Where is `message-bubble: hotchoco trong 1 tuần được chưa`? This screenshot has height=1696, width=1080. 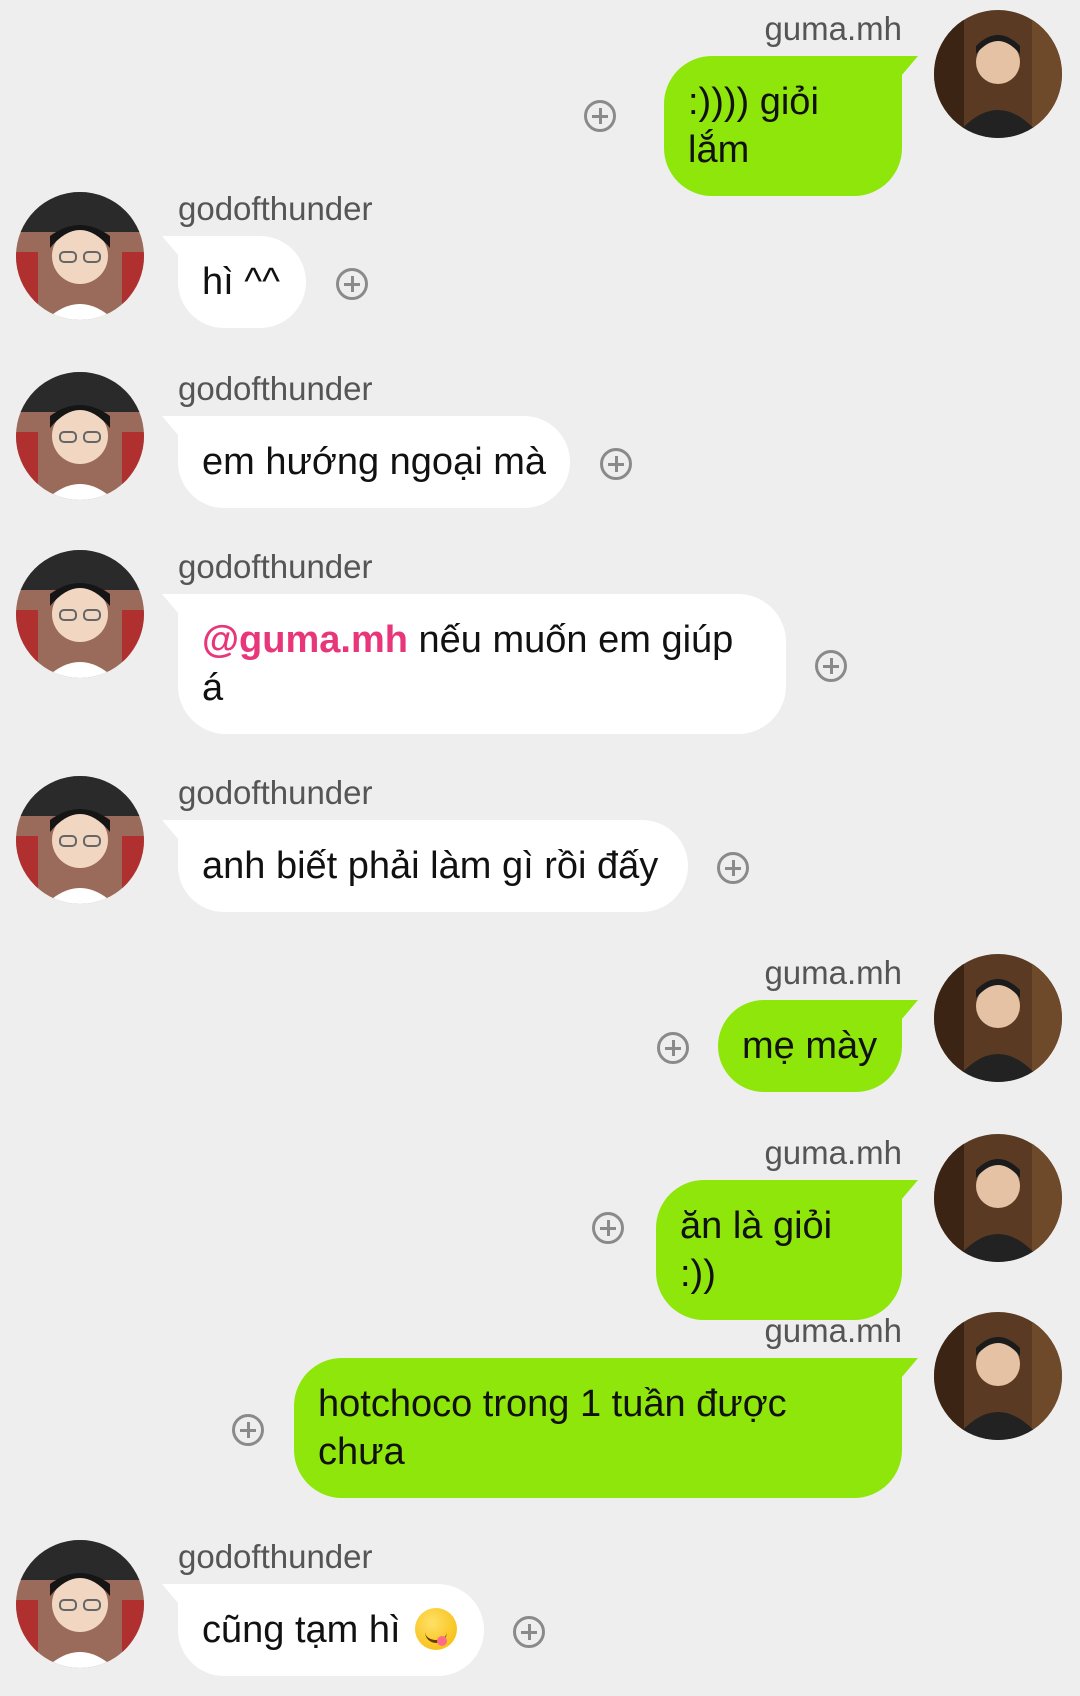
message-bubble: hotchoco trong 1 tuần được chưa is located at coordinates (606, 1428).